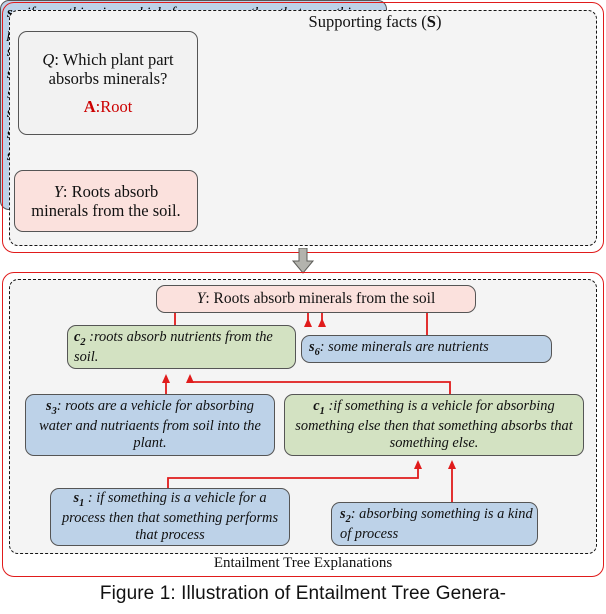  I want to click on question-line-1: Q: Which plant part, so click(108, 59).